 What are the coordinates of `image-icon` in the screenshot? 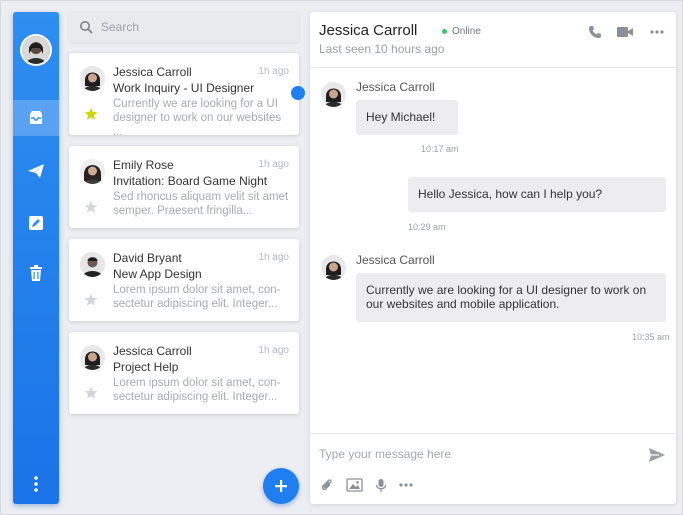 It's located at (354, 485).